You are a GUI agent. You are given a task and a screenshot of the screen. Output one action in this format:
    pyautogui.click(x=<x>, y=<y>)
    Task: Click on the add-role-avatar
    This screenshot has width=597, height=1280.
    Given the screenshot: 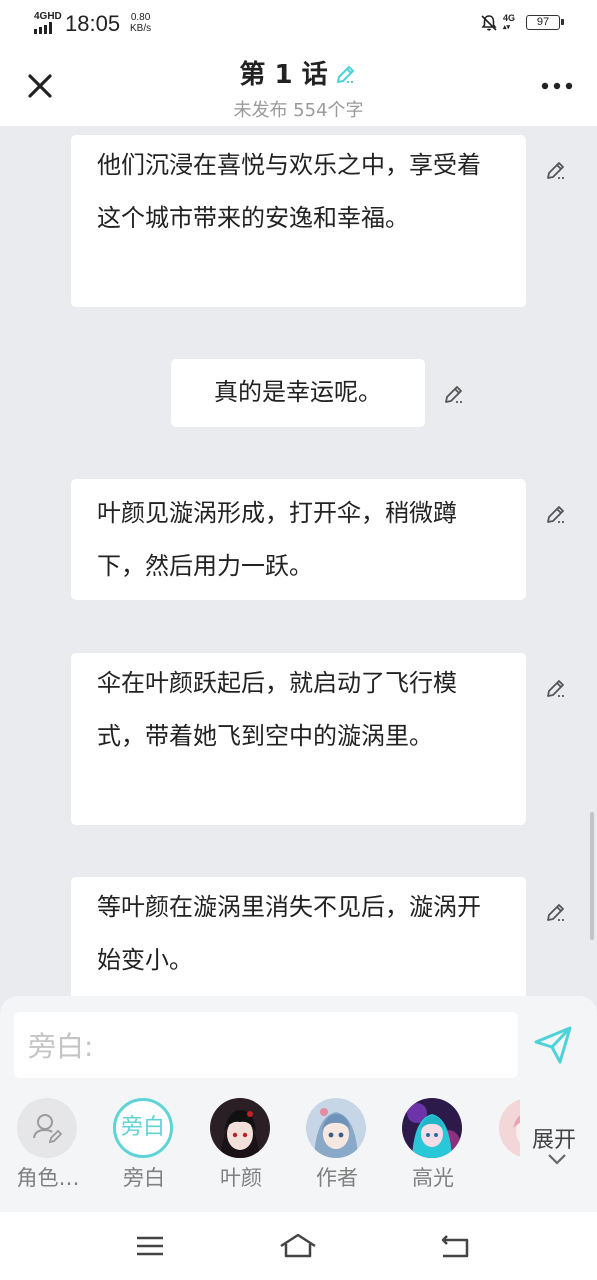 What is the action you would take?
    pyautogui.click(x=47, y=1128)
    